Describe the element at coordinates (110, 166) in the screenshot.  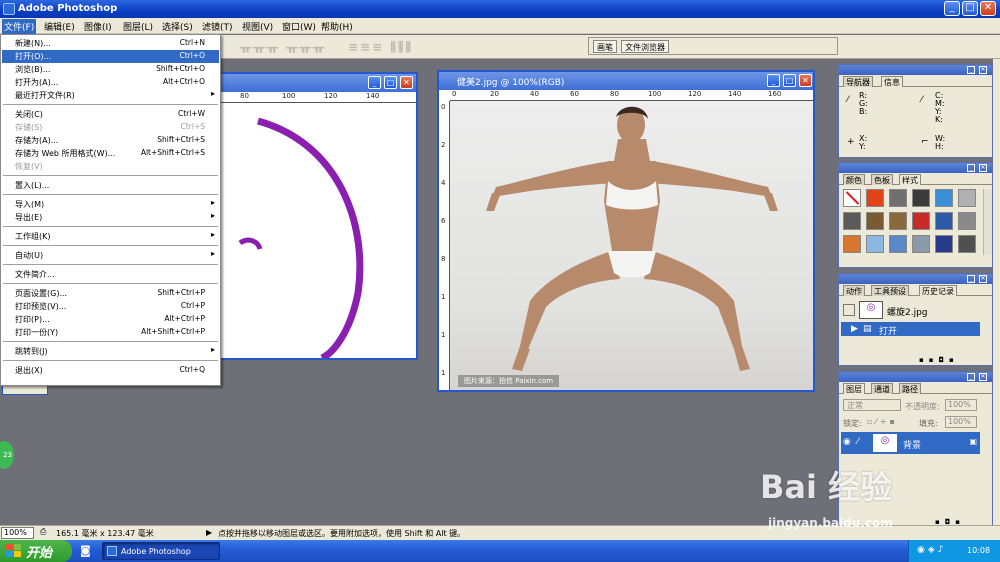
I see `file-menu-item: 恢复(V)` at that location.